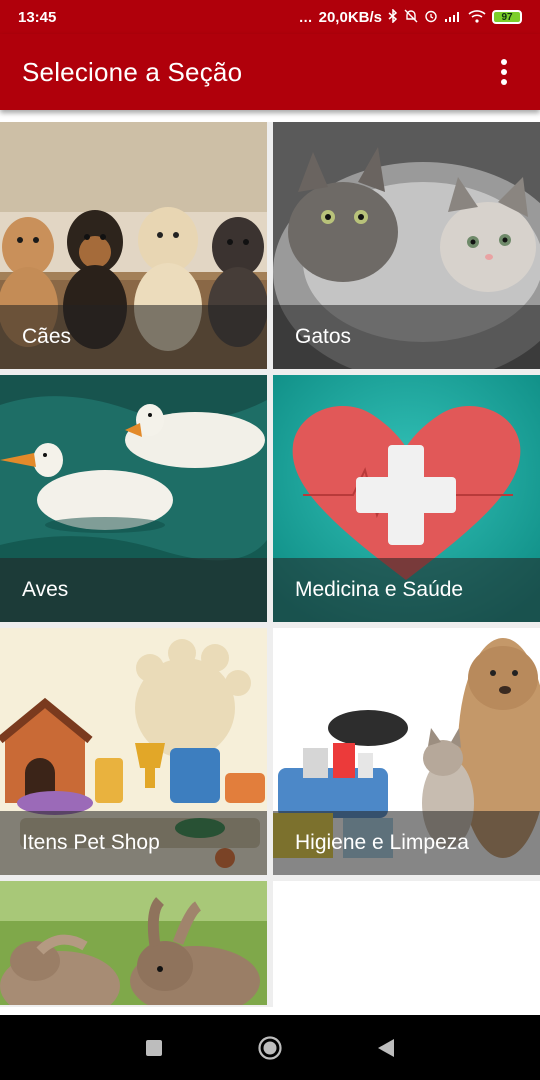  I want to click on mute-icon, so click(411, 17).